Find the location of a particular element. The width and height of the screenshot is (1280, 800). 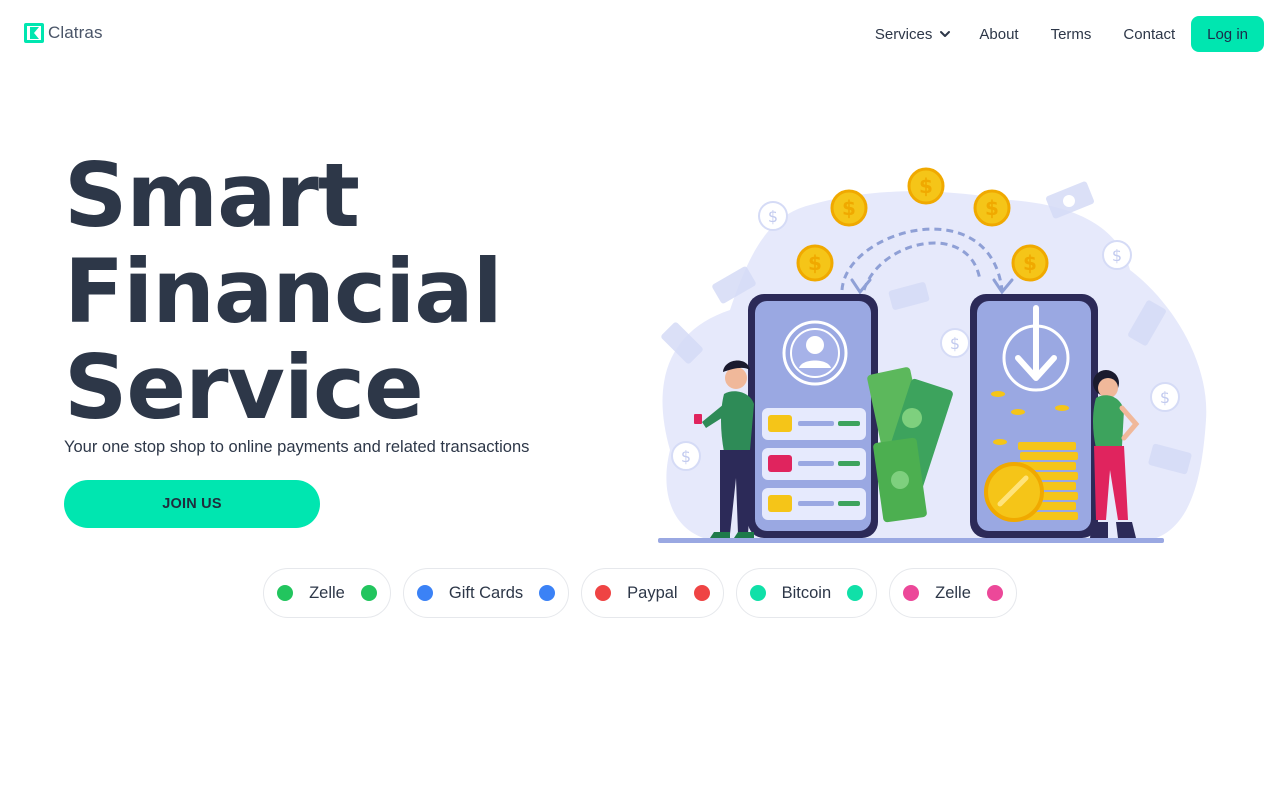

hero-title-line: Financial is located at coordinates (283, 291).